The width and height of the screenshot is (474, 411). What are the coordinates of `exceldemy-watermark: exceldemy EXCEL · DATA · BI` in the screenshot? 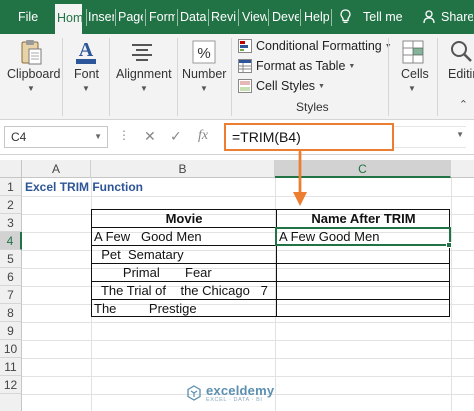 It's located at (236, 394).